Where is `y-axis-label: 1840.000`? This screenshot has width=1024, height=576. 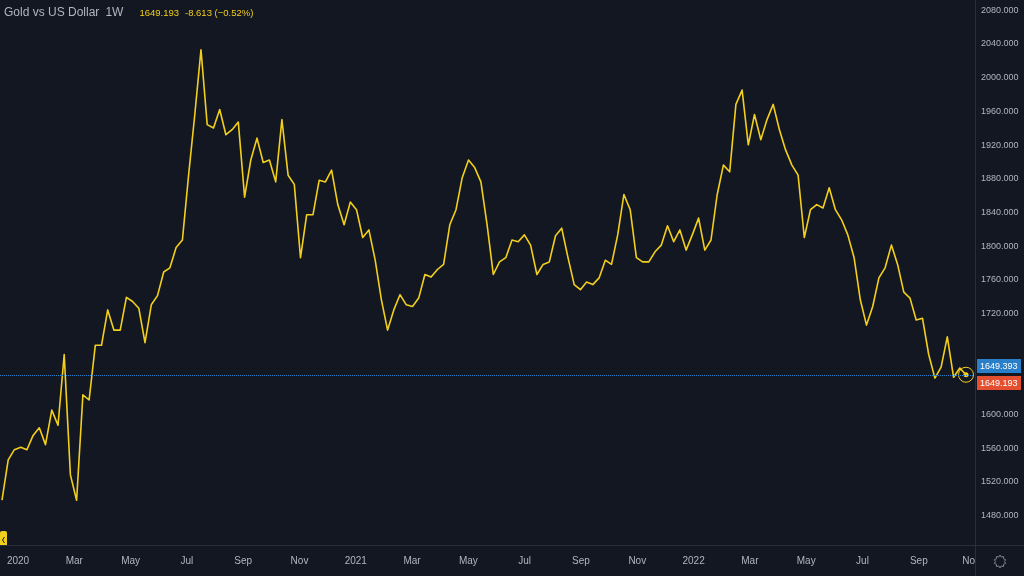 y-axis-label: 1840.000 is located at coordinates (1000, 211).